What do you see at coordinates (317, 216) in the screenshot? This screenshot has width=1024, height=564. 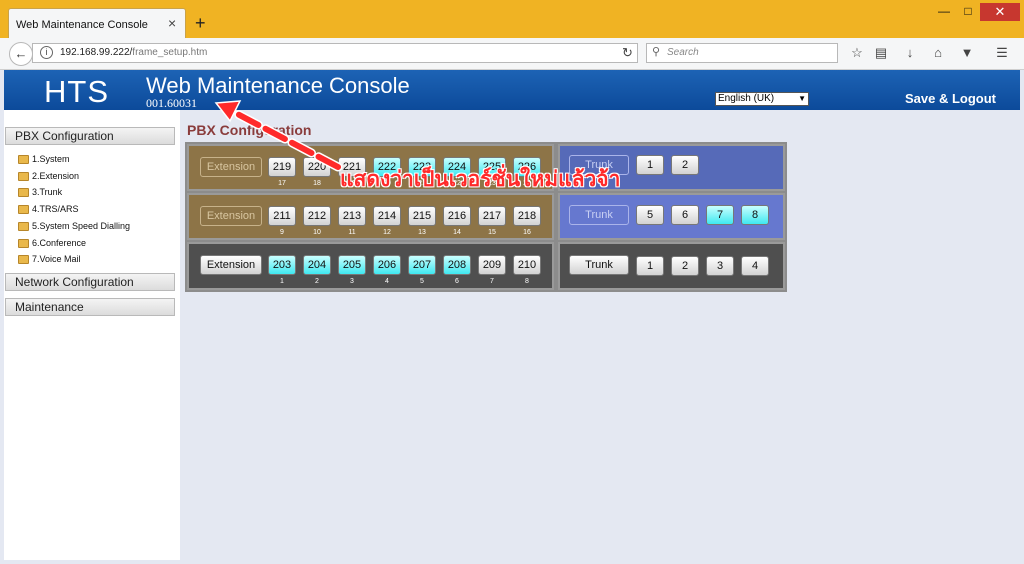 I see `extension-port-212: 212` at bounding box center [317, 216].